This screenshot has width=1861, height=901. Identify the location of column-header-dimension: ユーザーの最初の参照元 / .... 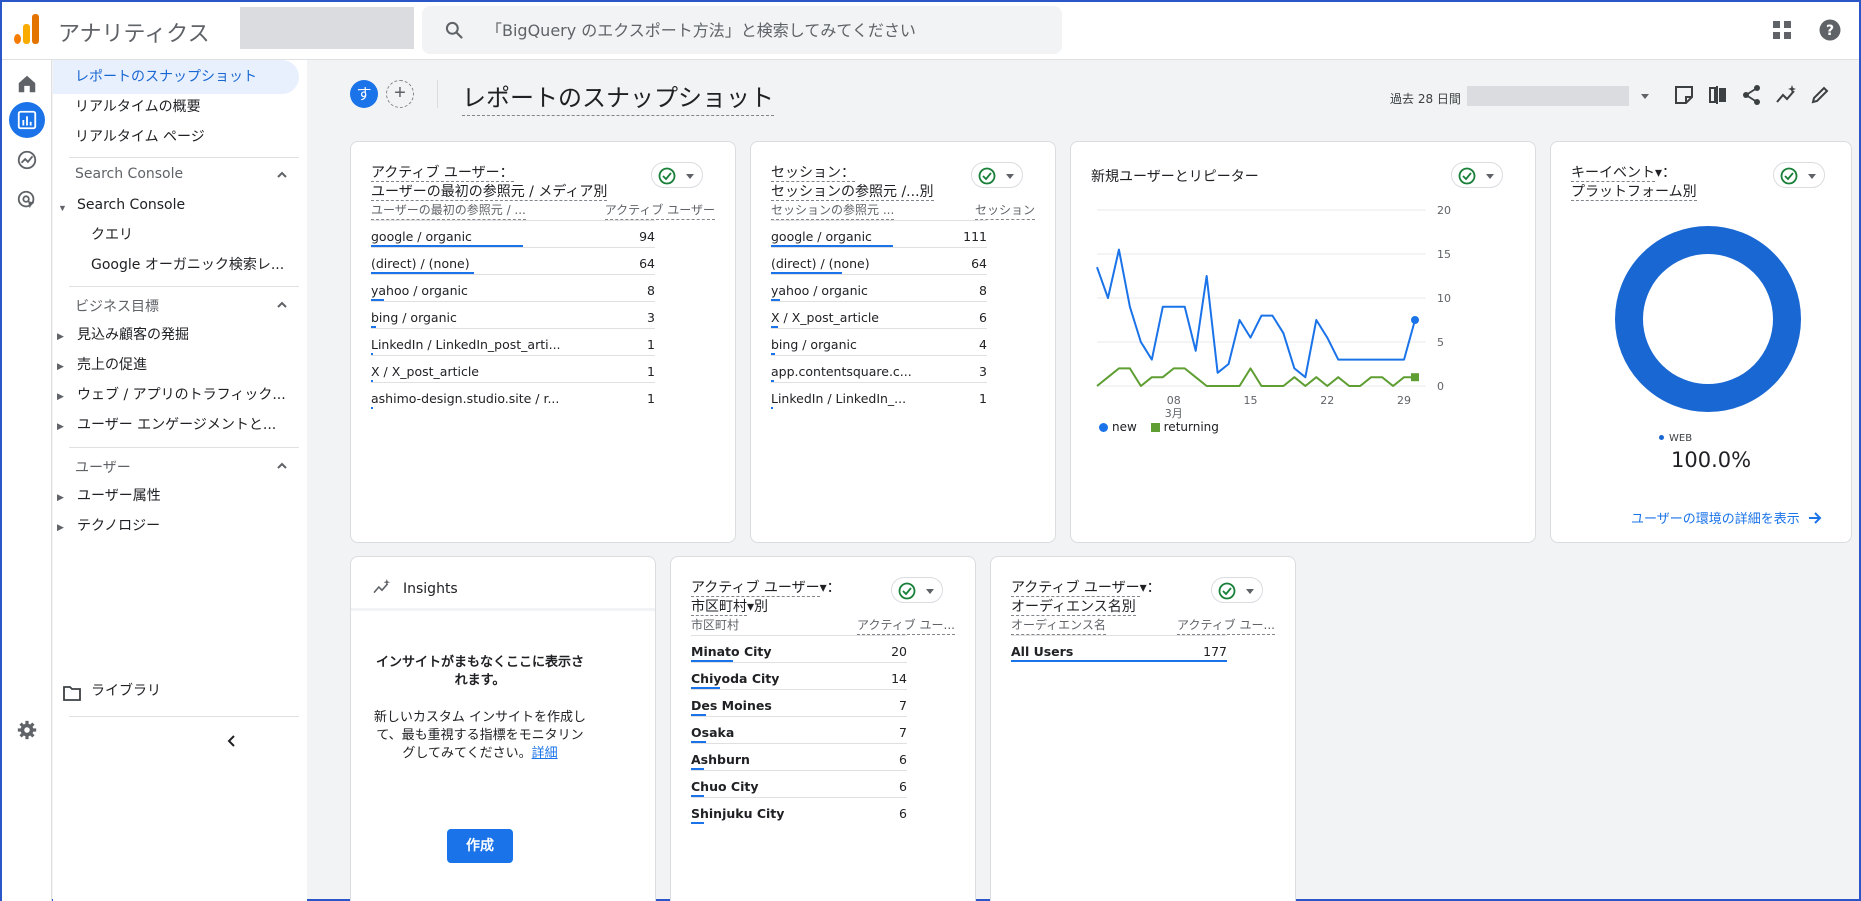
(448, 210).